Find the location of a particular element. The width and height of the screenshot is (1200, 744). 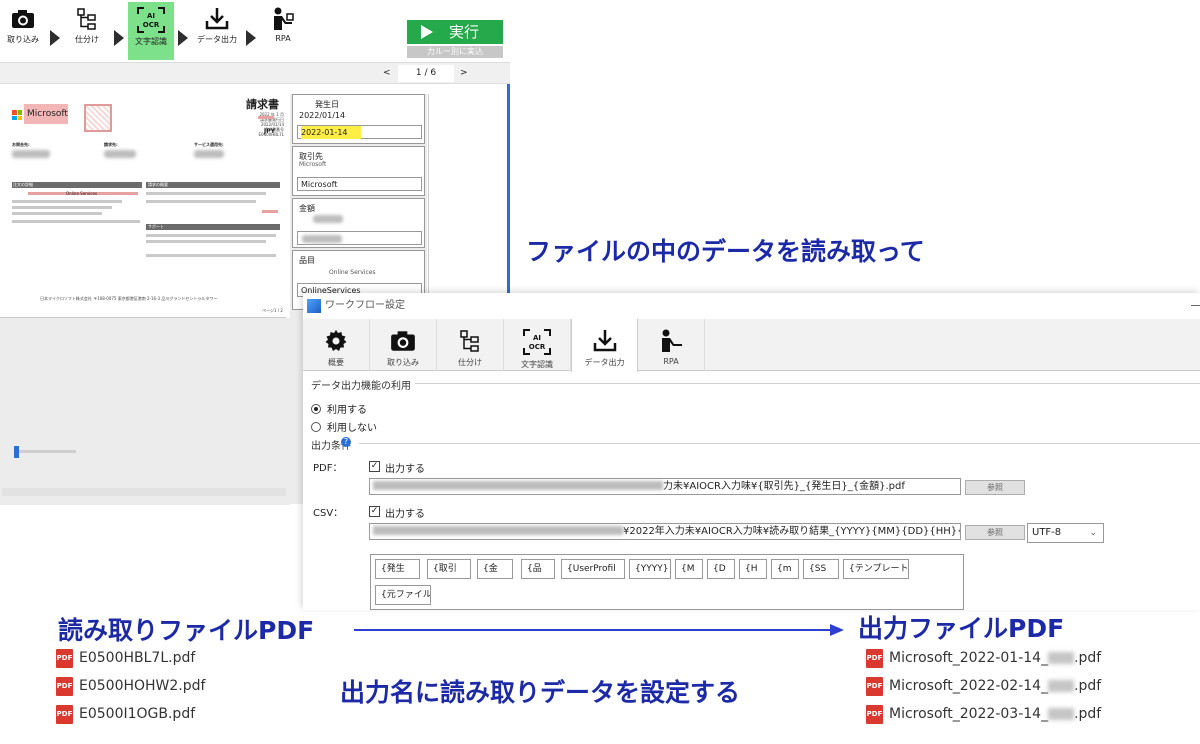

next-page-button: > is located at coordinates (464, 73).